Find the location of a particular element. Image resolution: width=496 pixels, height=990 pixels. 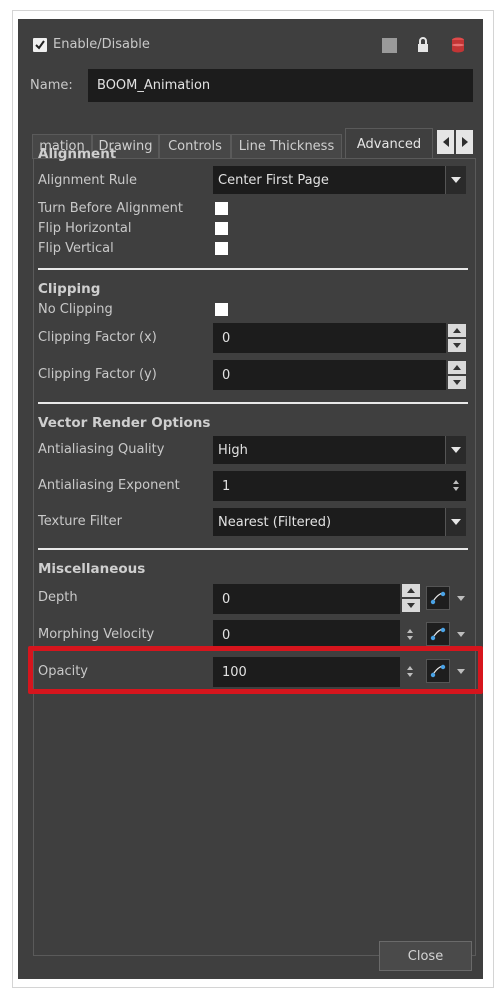

clipping-factor-y-field: 0 is located at coordinates (329, 375).